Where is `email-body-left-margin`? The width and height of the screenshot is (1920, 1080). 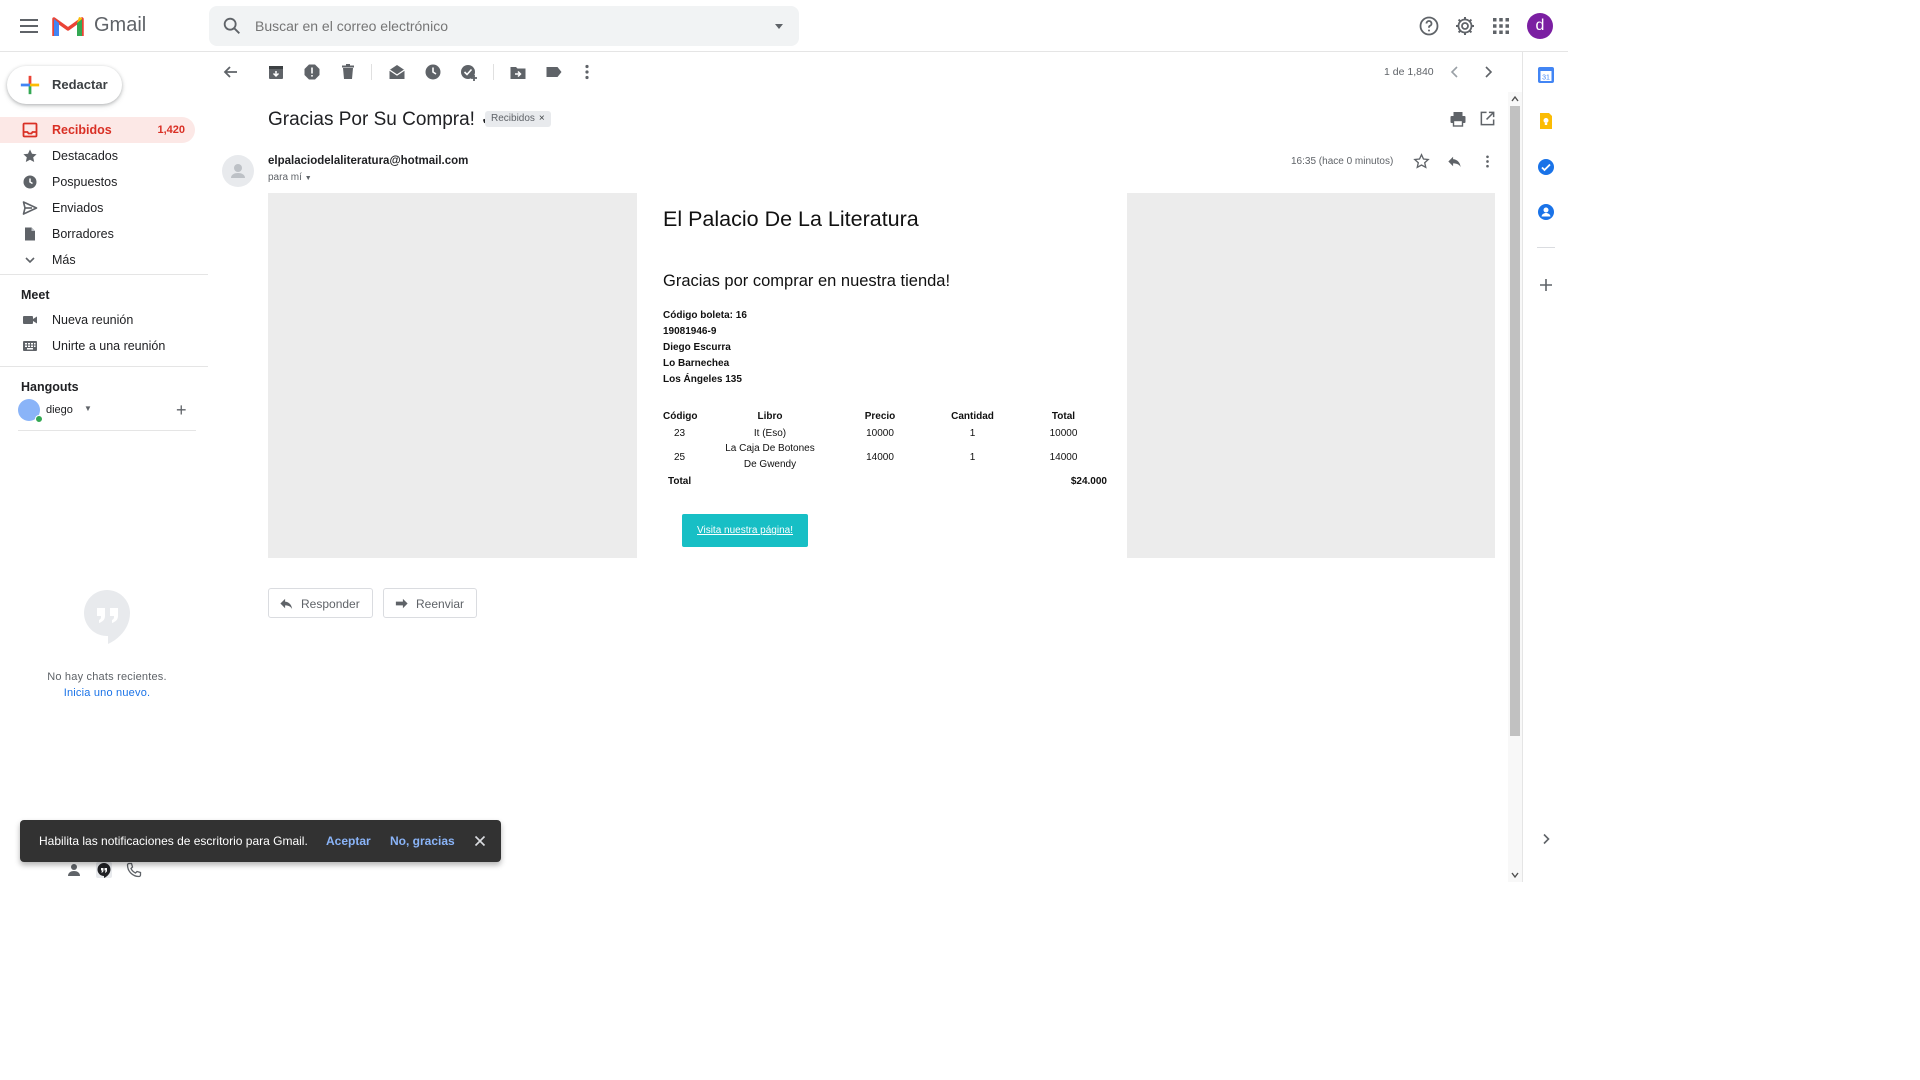
email-body-left-margin is located at coordinates (452, 375).